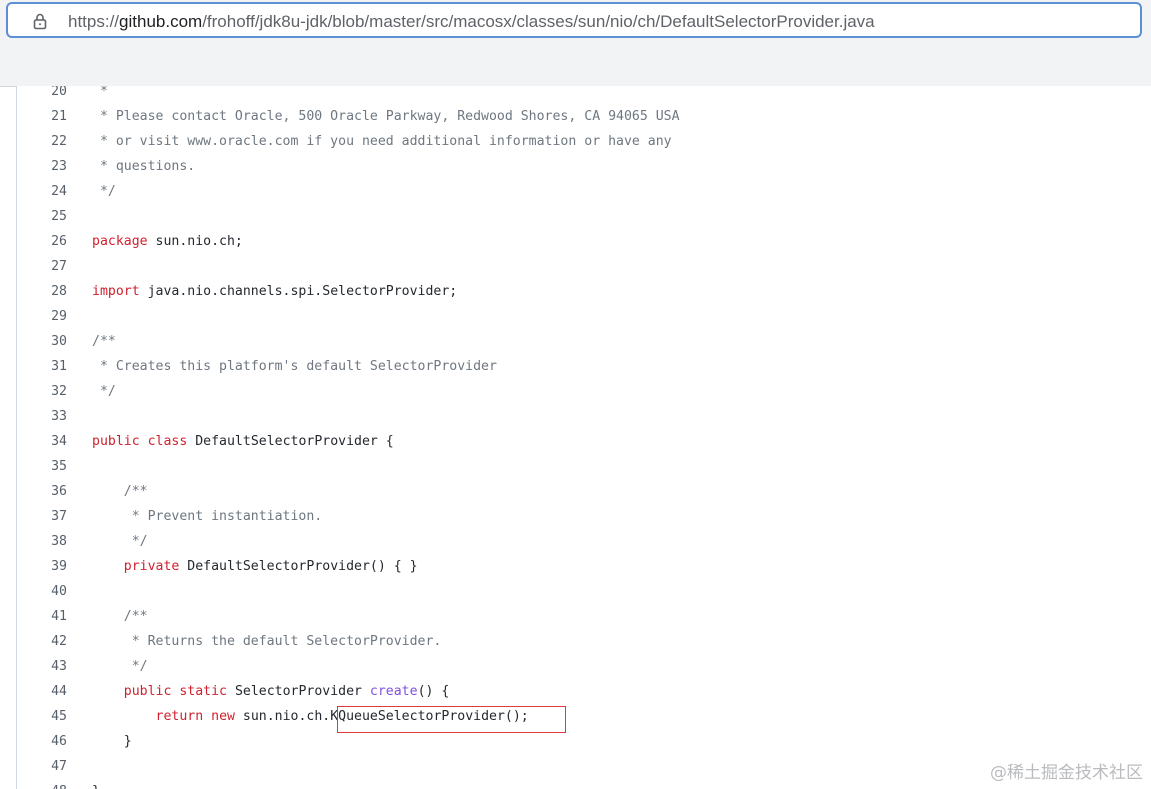  I want to click on line-number: 24, so click(42, 191).